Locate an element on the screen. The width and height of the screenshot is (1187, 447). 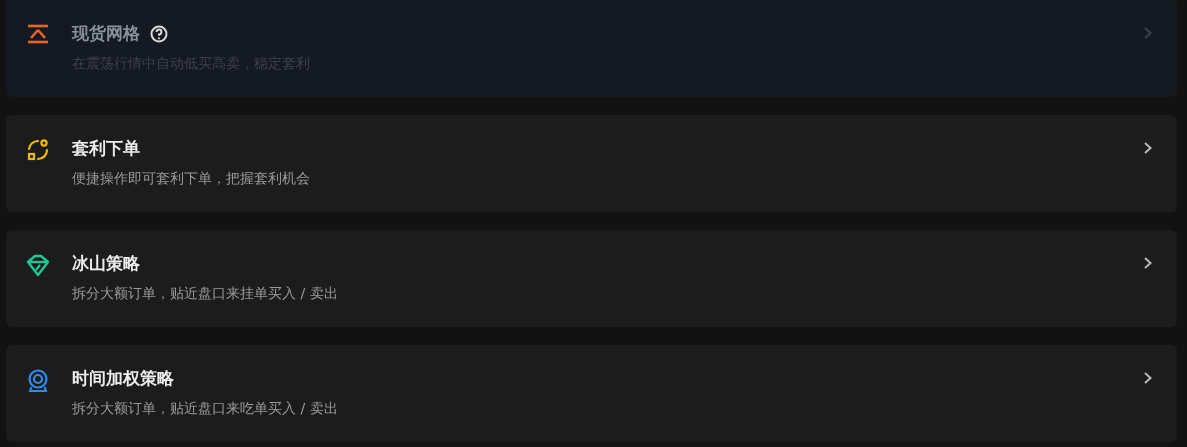
grid-icon is located at coordinates (38, 34).